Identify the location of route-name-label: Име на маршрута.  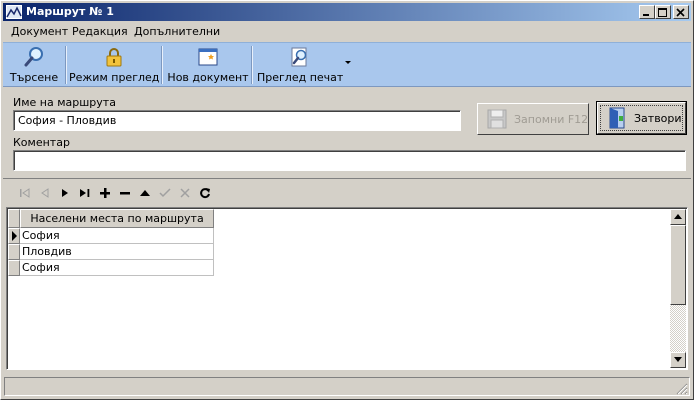
(64, 102).